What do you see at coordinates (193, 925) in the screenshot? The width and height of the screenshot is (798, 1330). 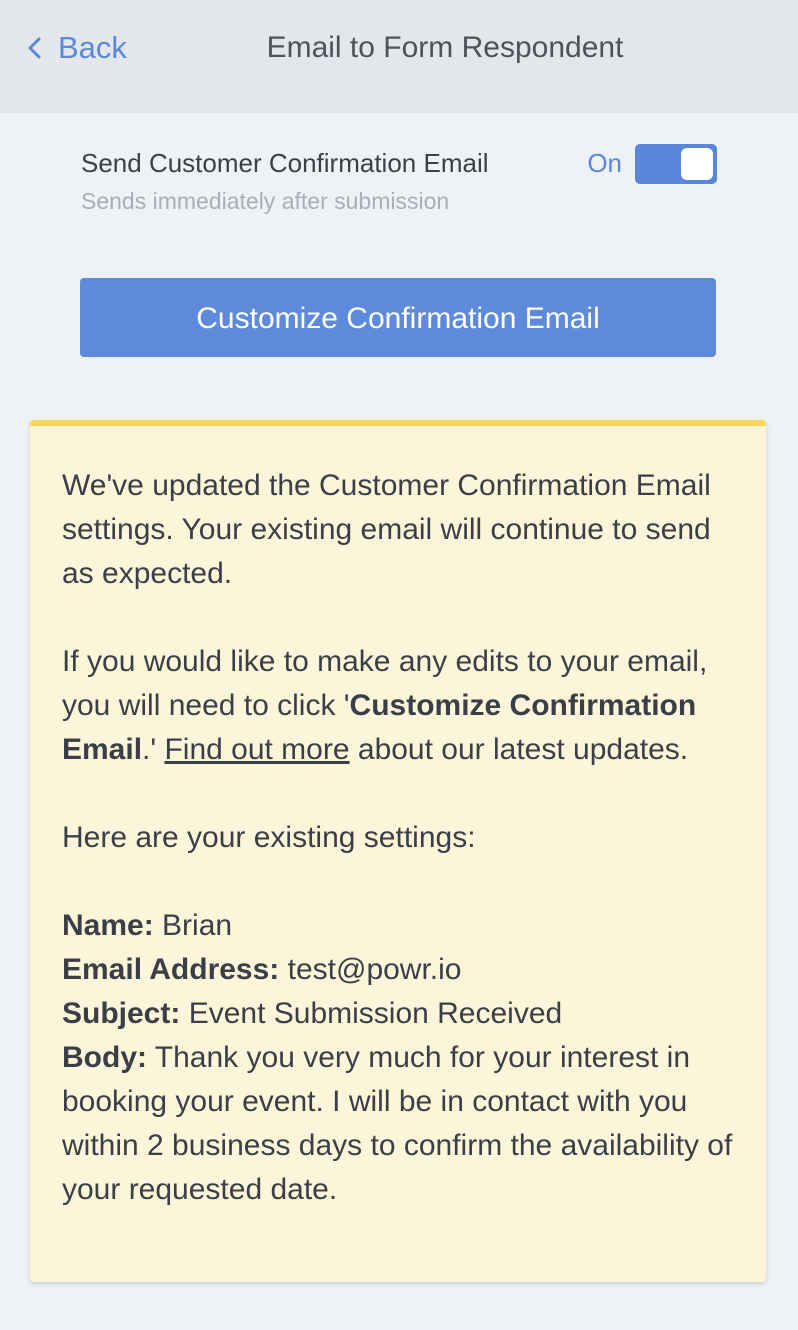 I see `setting-value: Brian` at bounding box center [193, 925].